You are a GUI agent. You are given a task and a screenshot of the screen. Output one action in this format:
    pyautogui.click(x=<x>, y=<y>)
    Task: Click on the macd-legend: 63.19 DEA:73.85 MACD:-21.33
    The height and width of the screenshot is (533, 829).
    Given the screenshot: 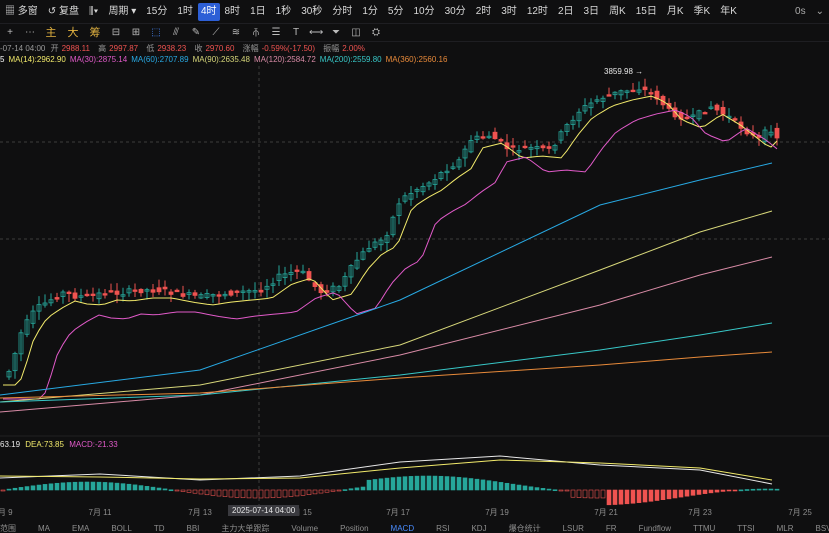 What is the action you would take?
    pyautogui.click(x=60, y=445)
    